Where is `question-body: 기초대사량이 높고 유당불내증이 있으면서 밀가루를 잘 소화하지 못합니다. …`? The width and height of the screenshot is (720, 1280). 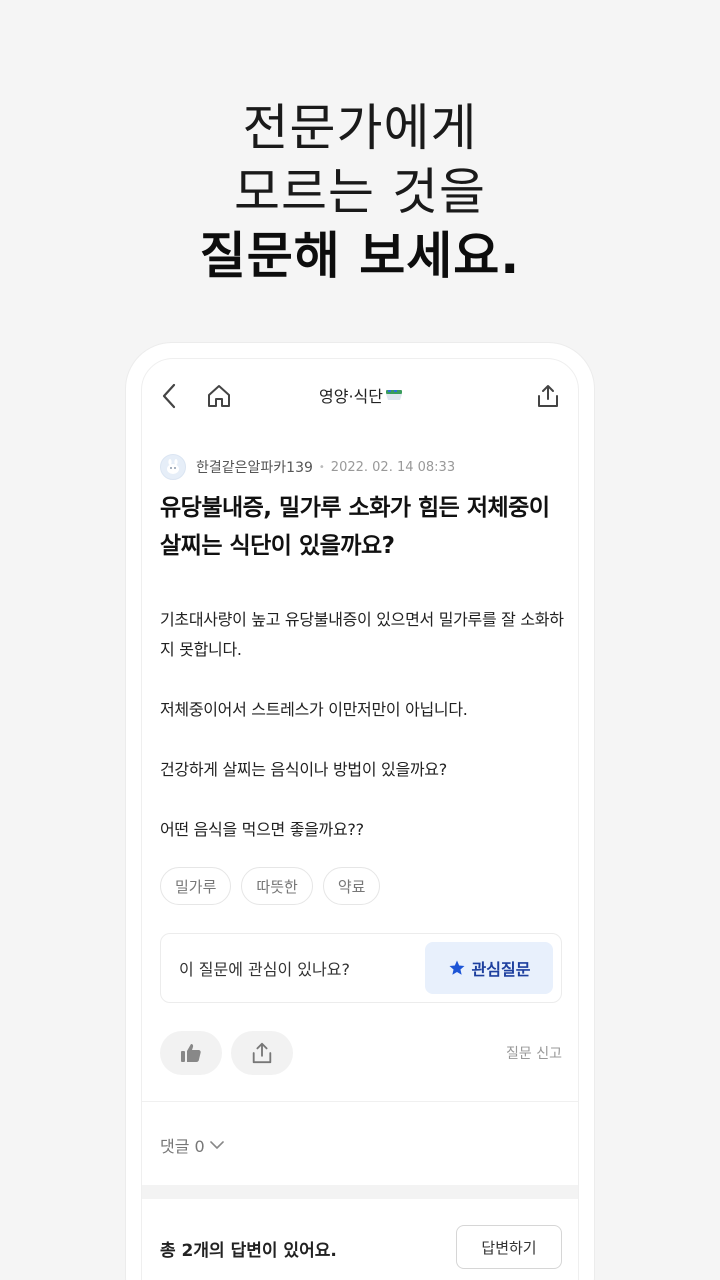
question-body: 기초대사량이 높고 유당불내증이 있으면서 밀가루를 잘 소화하지 못합니다. … is located at coordinates (362, 725).